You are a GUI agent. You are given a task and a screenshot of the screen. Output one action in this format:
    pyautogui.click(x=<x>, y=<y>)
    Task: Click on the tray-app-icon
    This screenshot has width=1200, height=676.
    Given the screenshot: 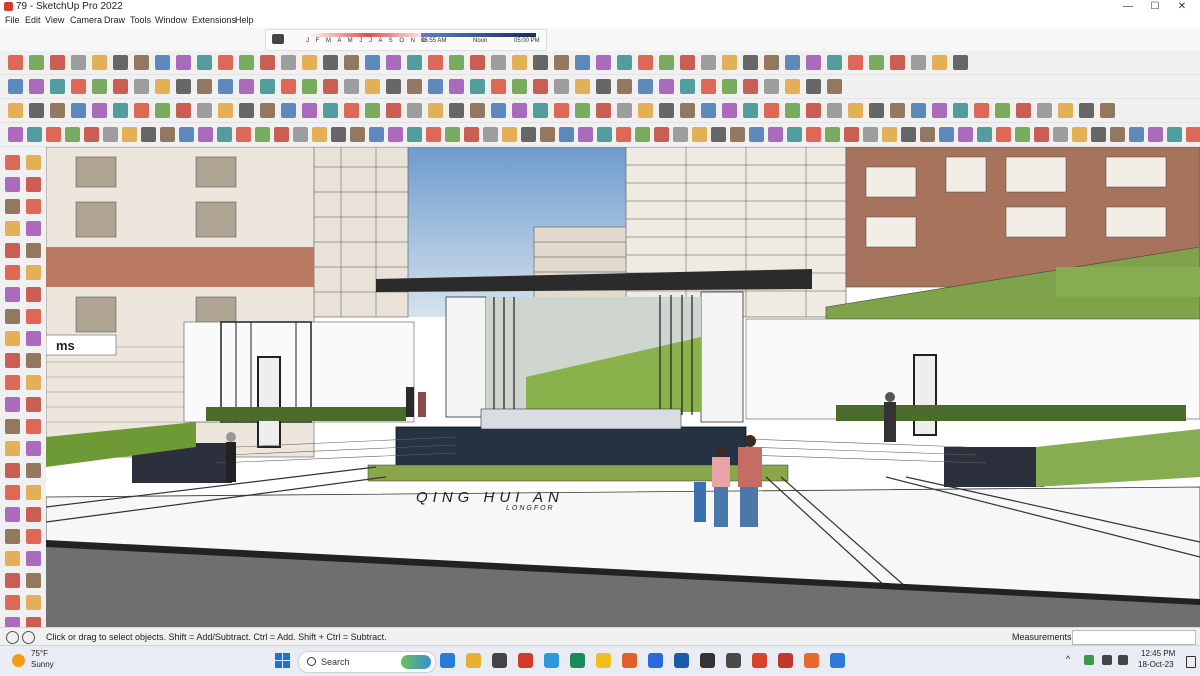 What is the action you would take?
    pyautogui.click(x=1089, y=660)
    